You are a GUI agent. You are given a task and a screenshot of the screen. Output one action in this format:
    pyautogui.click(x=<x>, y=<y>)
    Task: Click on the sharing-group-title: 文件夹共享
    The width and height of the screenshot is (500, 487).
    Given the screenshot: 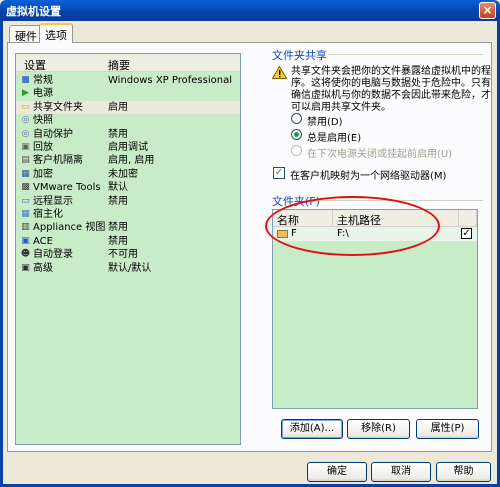 What is the action you would take?
    pyautogui.click(x=299, y=55)
    